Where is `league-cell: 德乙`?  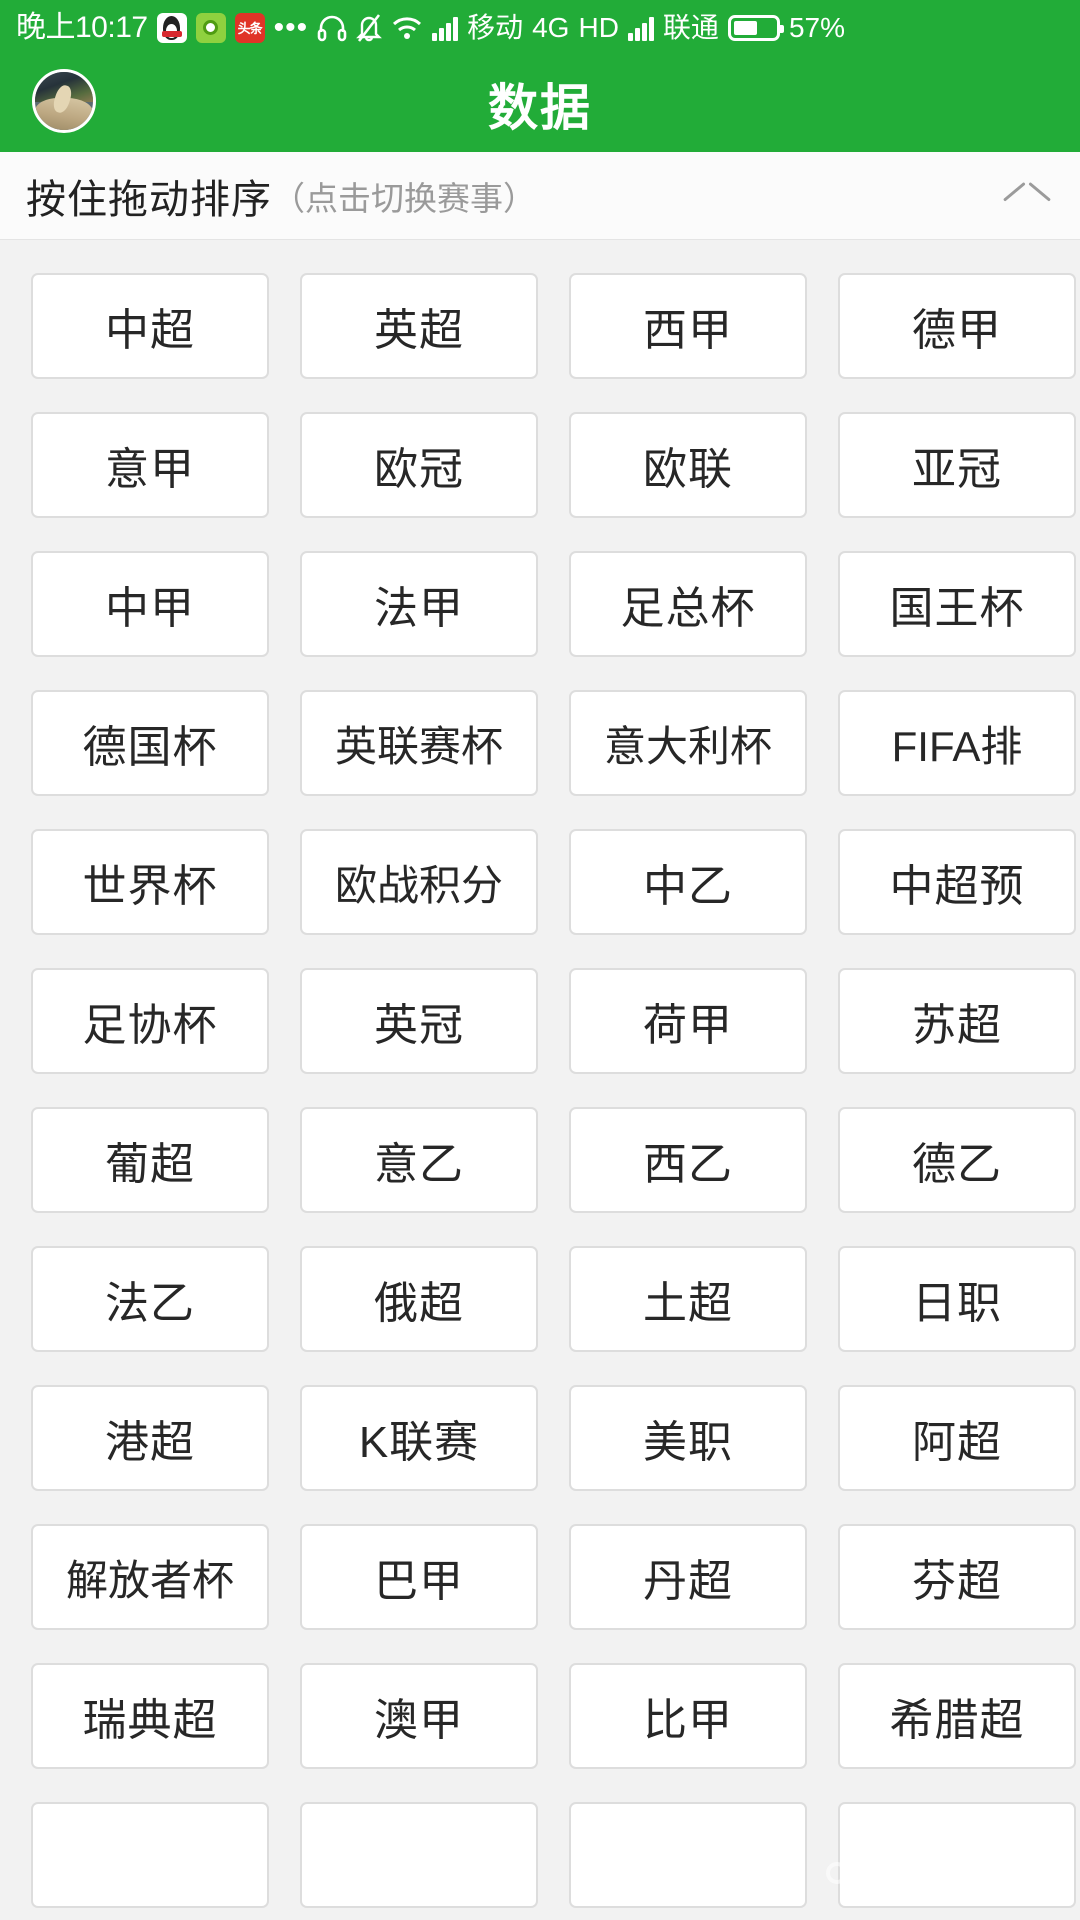
league-cell: 德乙 is located at coordinates (957, 1160).